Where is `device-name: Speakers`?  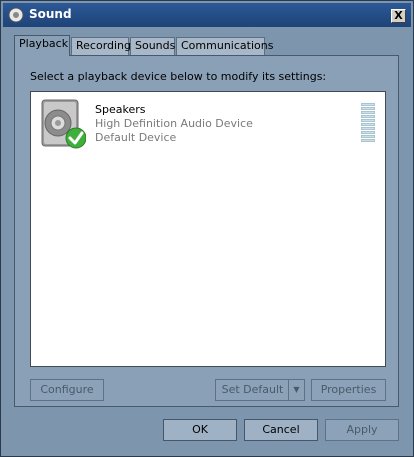 device-name: Speakers is located at coordinates (120, 109).